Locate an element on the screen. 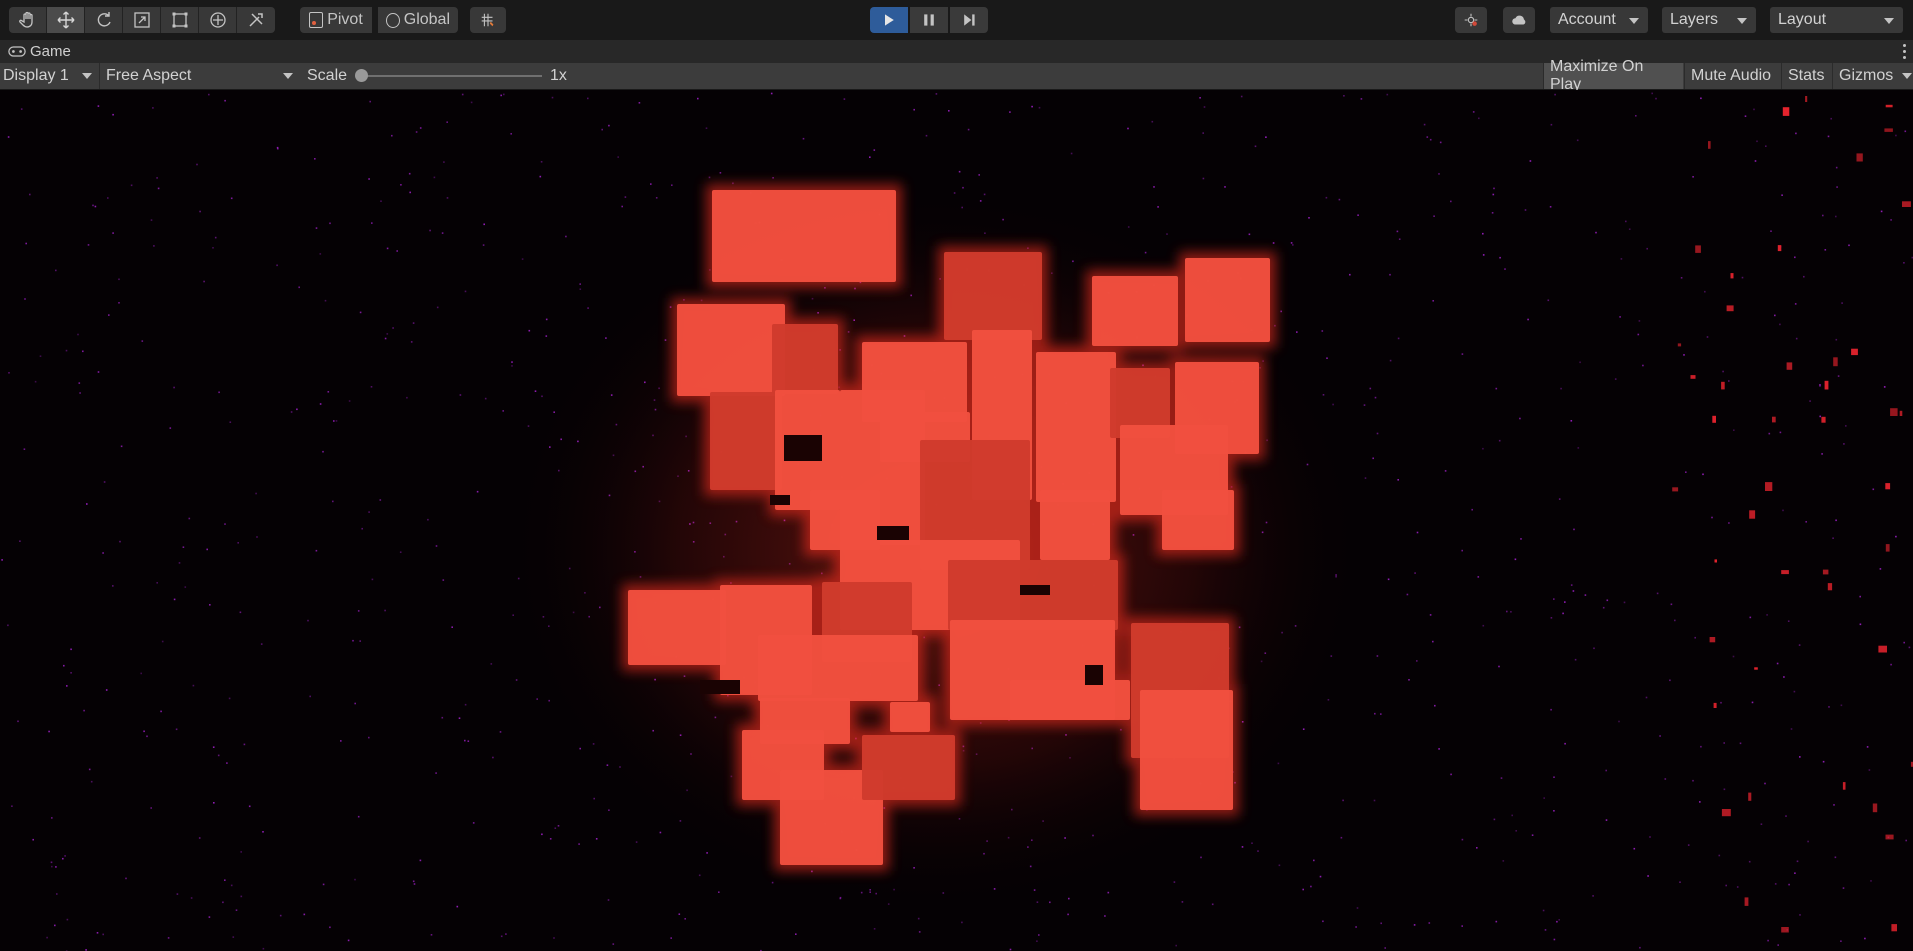 The image size is (1913, 951). grid-snap-button is located at coordinates (488, 20).